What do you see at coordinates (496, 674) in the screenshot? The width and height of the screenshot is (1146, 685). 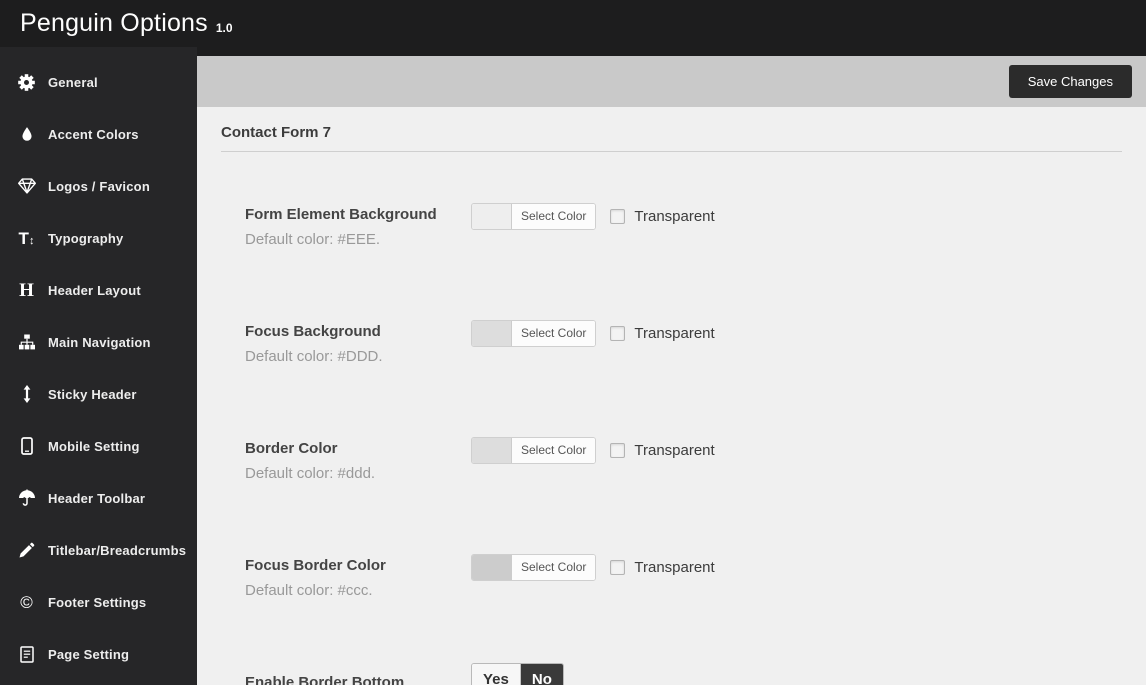 I see `toggle-yes-button: Yes` at bounding box center [496, 674].